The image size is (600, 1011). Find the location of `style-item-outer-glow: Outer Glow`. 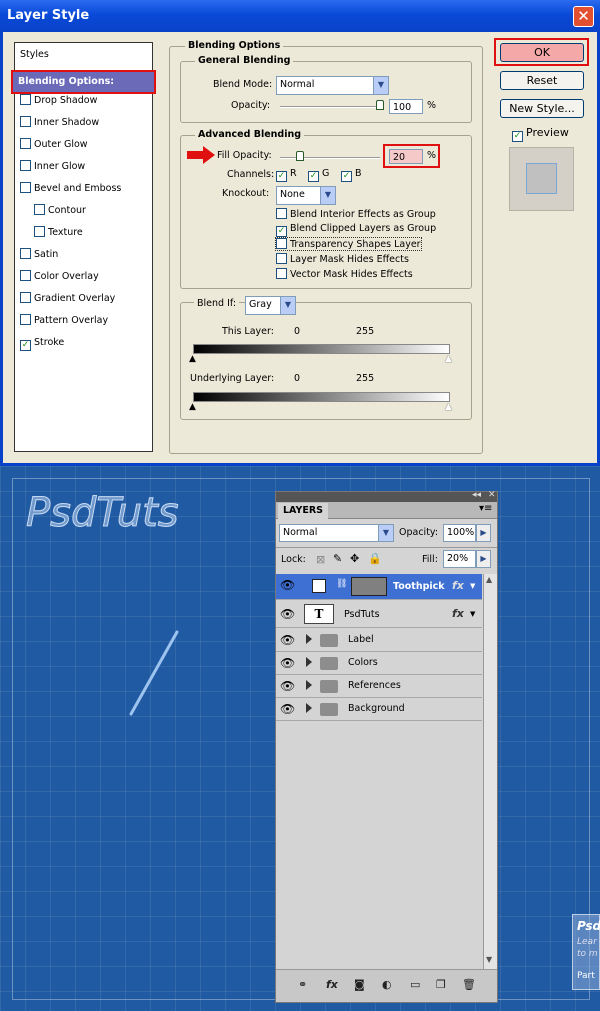

style-item-outer-glow: Outer Glow is located at coordinates (83, 145).